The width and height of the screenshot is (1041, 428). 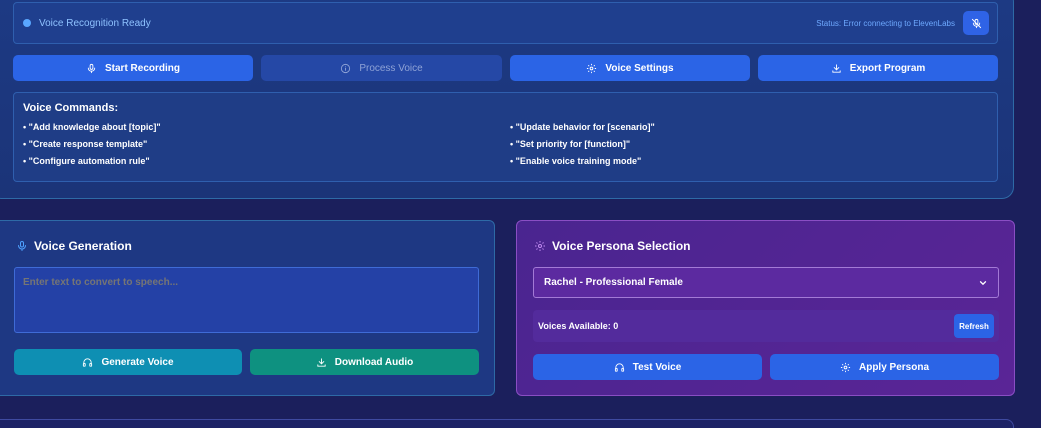 I want to click on refresh-button: Refresh, so click(x=974, y=326).